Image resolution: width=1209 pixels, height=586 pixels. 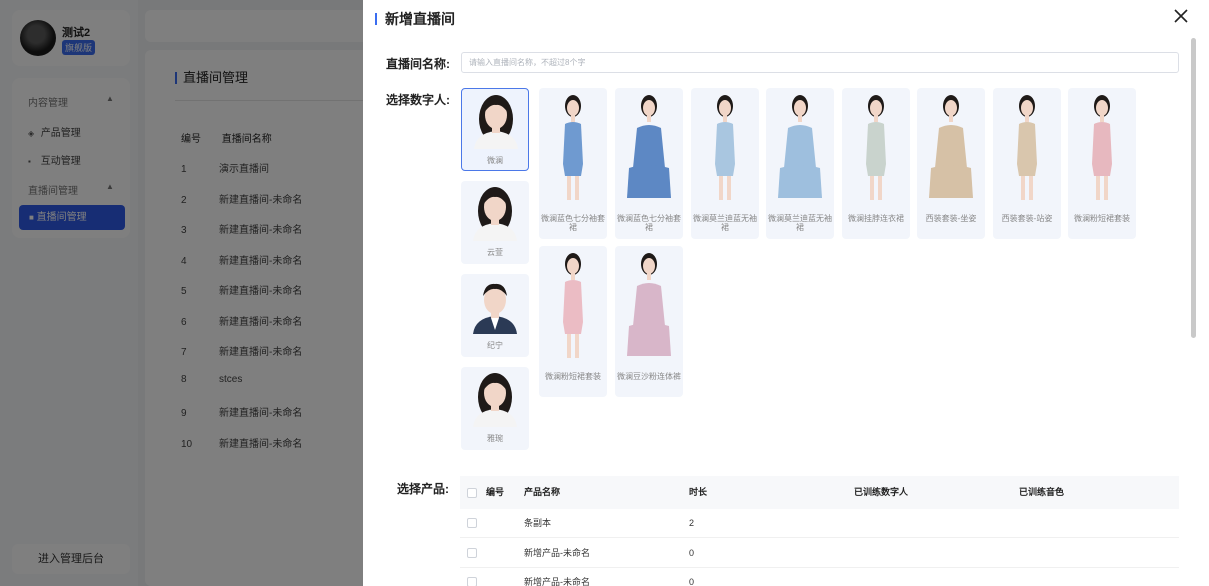 What do you see at coordinates (881, 492) in the screenshot?
I see `column-header-trained-human: 已训练数字人` at bounding box center [881, 492].